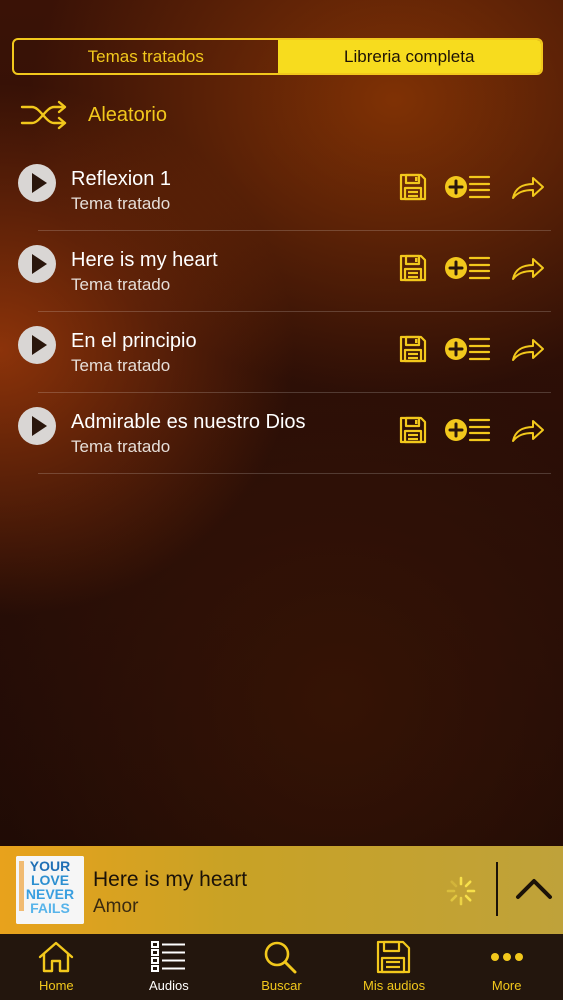 The height and width of the screenshot is (1000, 563). I want to click on svg-text: FAILS, so click(50, 908).